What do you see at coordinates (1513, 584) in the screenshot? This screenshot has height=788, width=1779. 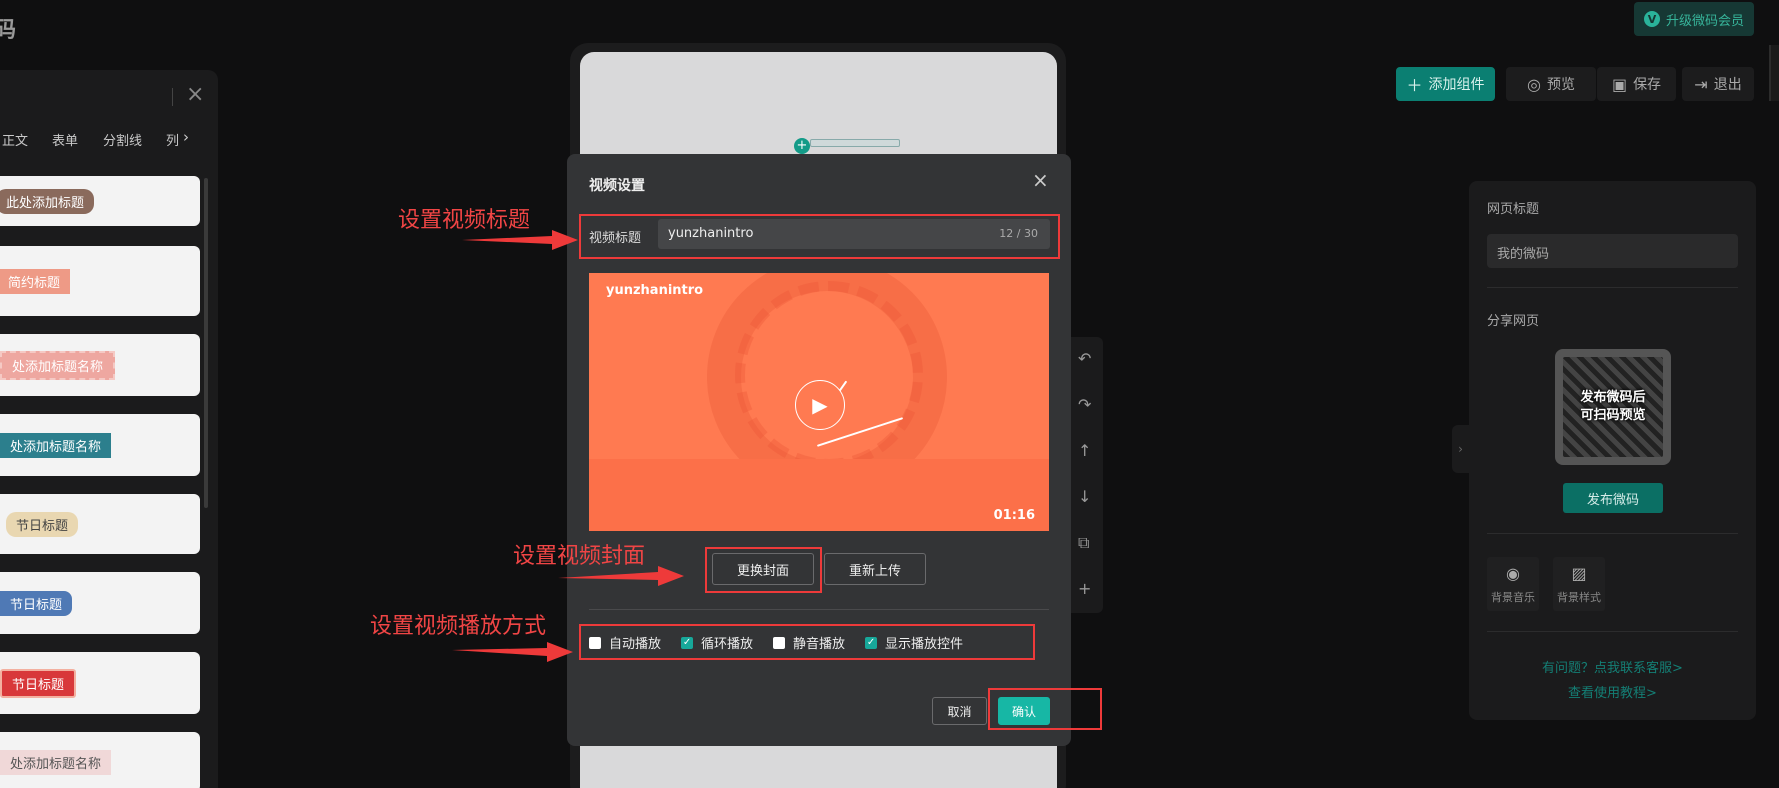 I see `bg-music-button: ◉ 背景音乐` at bounding box center [1513, 584].